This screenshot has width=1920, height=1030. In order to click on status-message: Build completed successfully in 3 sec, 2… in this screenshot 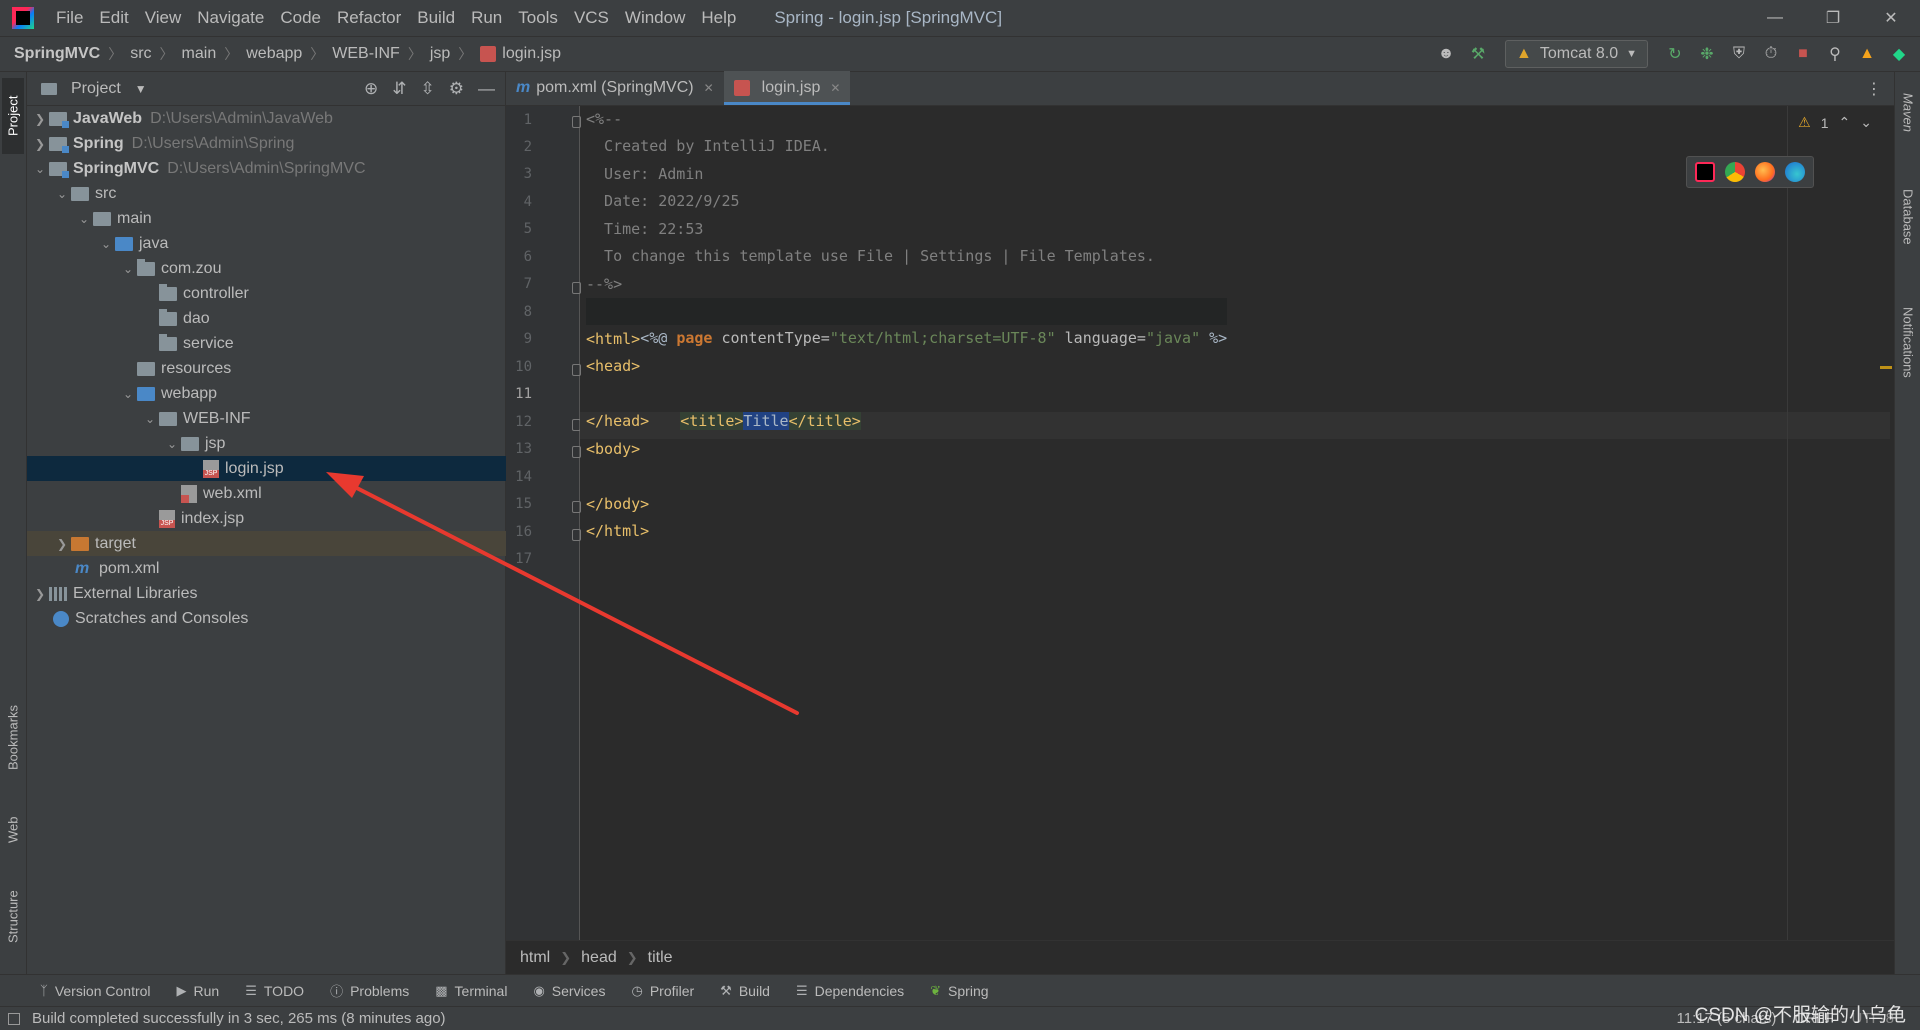, I will do `click(227, 1018)`.